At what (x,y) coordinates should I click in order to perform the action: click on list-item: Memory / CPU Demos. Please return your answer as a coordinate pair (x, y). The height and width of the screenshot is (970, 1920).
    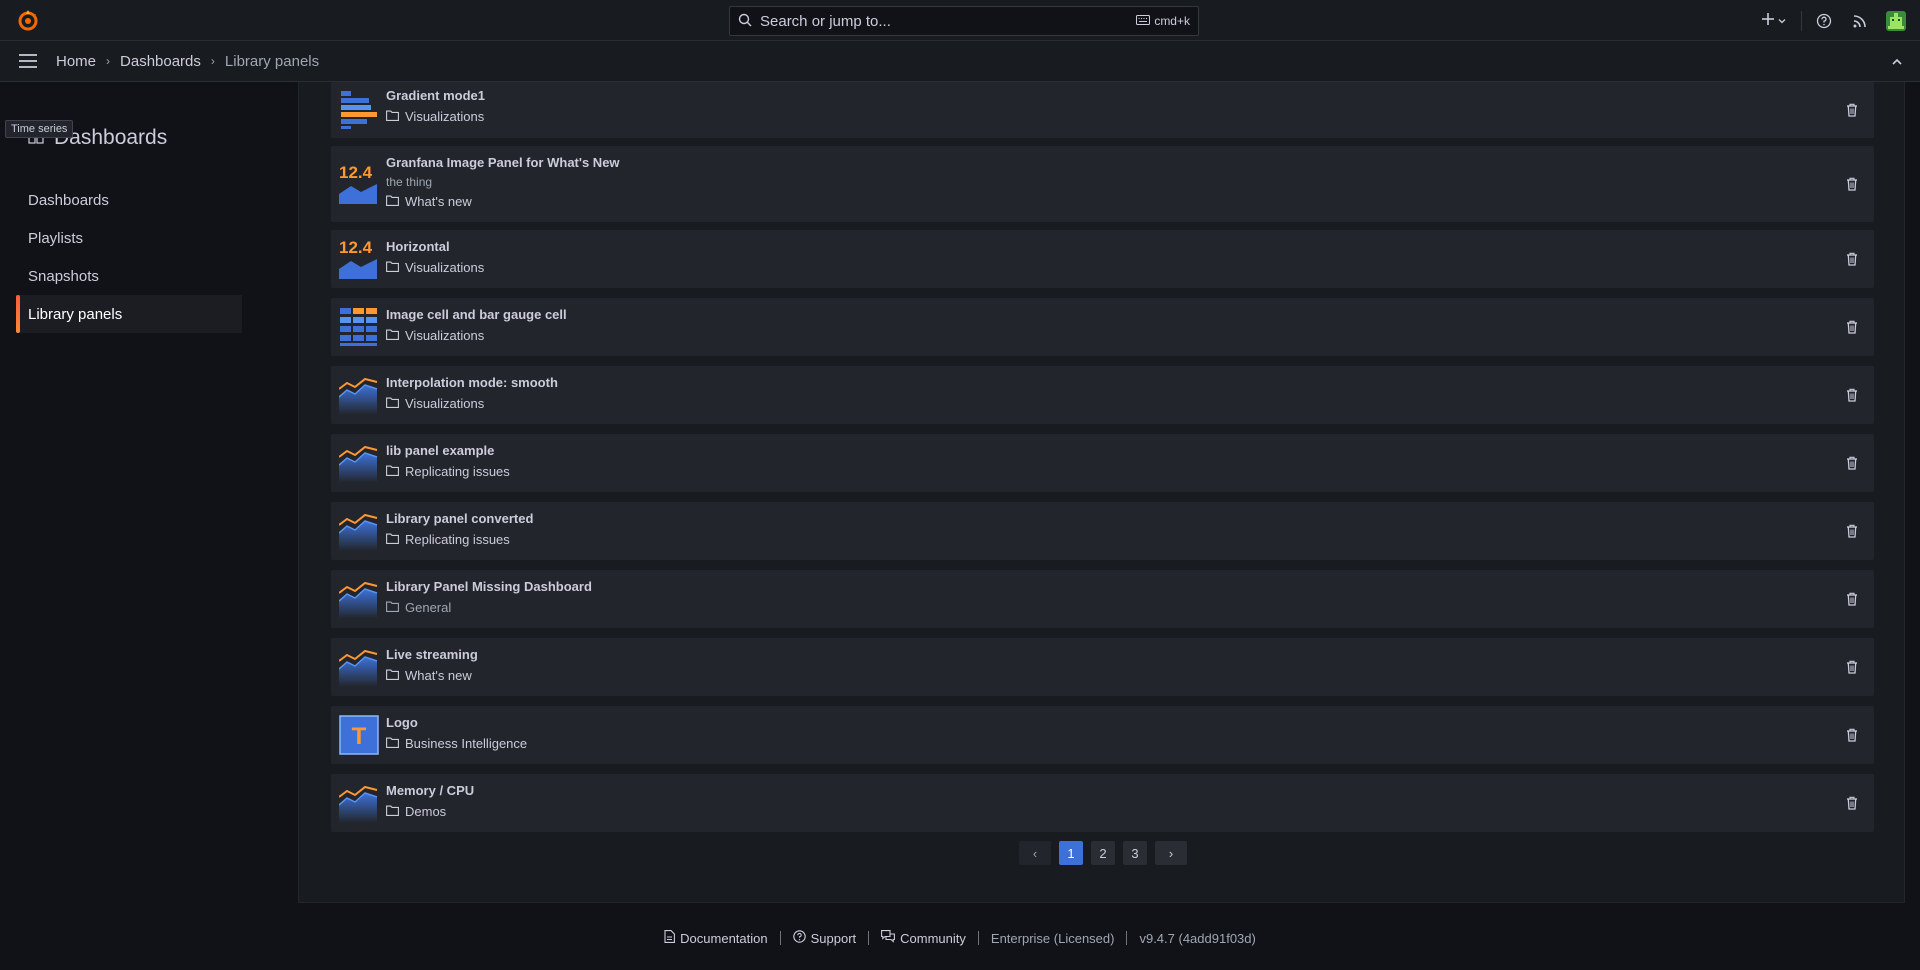
    Looking at the image, I should click on (1102, 803).